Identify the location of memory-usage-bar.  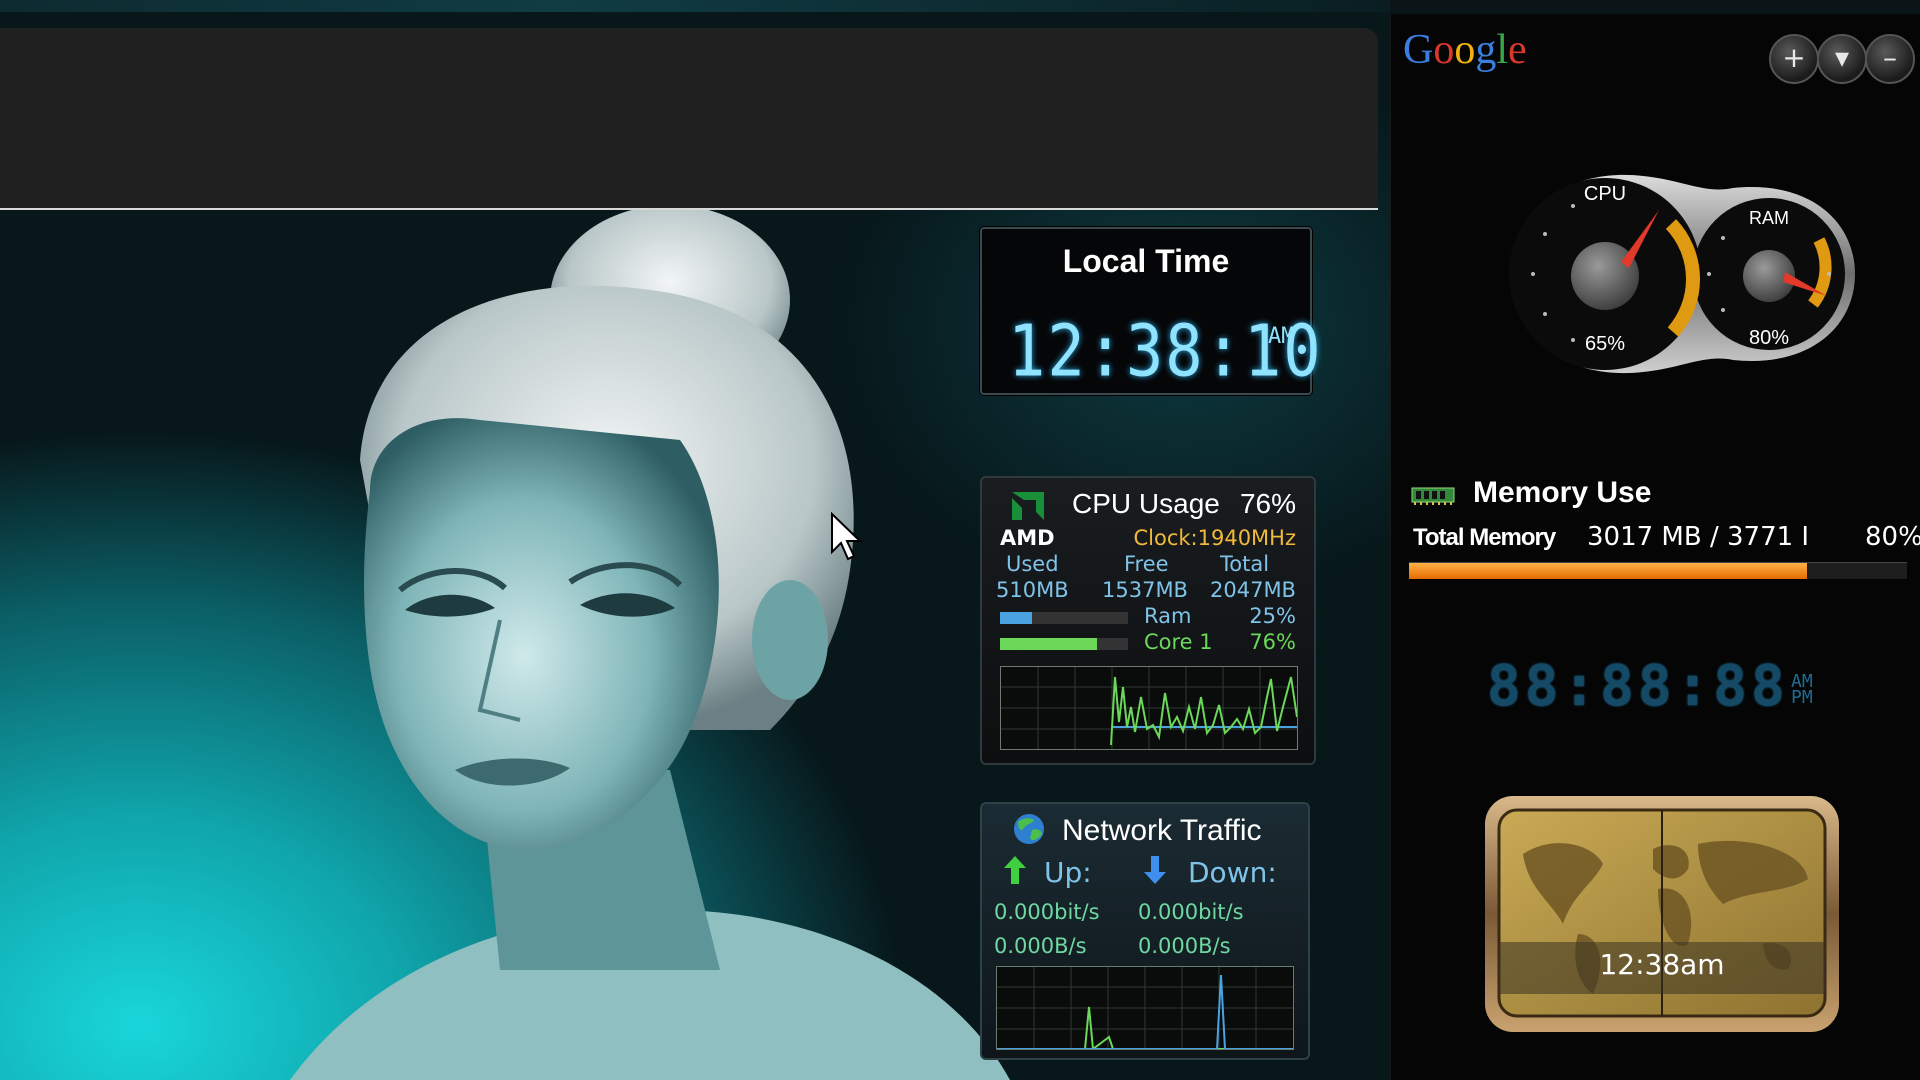
(1658, 570).